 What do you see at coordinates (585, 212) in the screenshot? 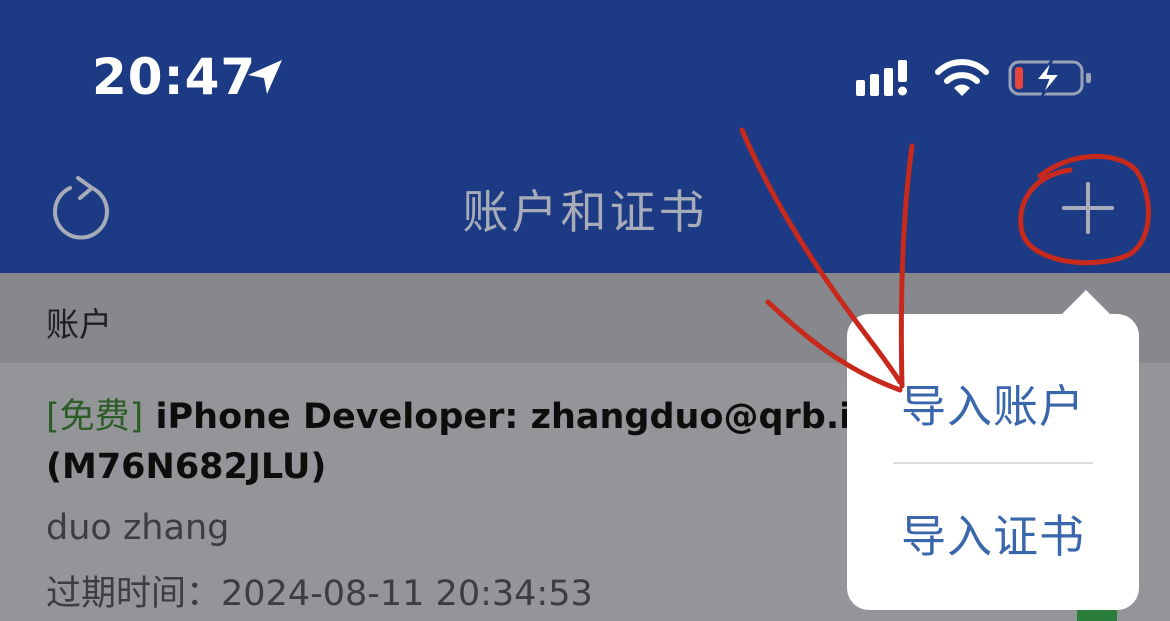
I see `page-title: 账户和证书` at bounding box center [585, 212].